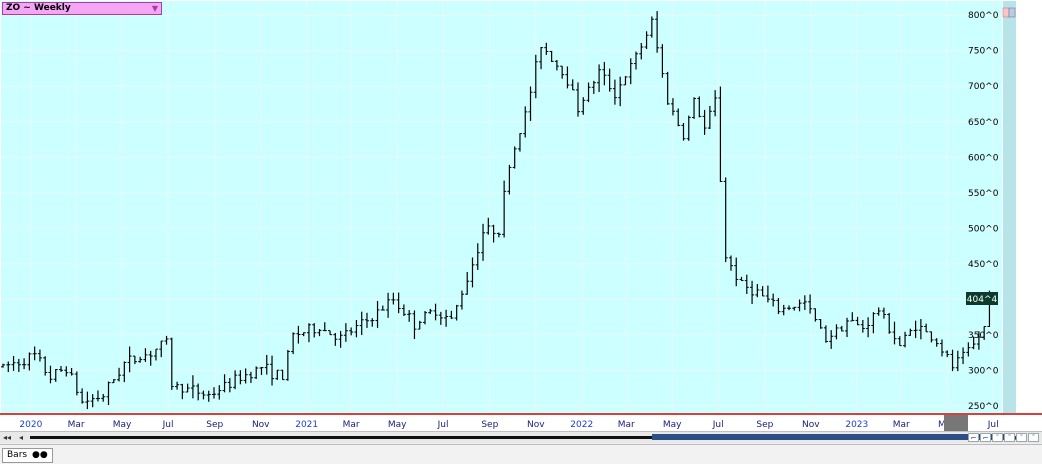 The width and height of the screenshot is (1042, 464). What do you see at coordinates (1021, 437) in the screenshot?
I see `reset-icon: ˜` at bounding box center [1021, 437].